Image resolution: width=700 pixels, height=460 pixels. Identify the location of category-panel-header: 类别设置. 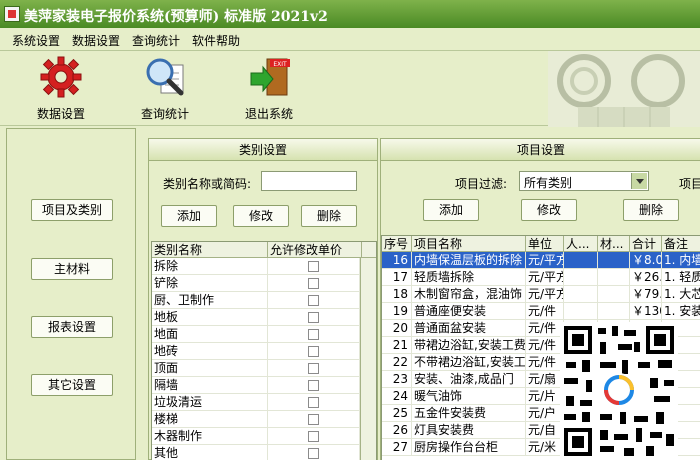
(263, 150).